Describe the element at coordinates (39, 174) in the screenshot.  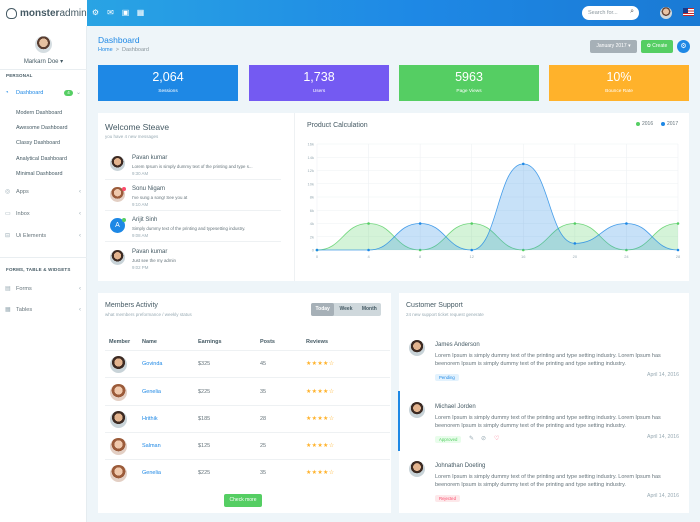
I see `sidebar-subitem-minimal: Minimal Dashboard` at that location.